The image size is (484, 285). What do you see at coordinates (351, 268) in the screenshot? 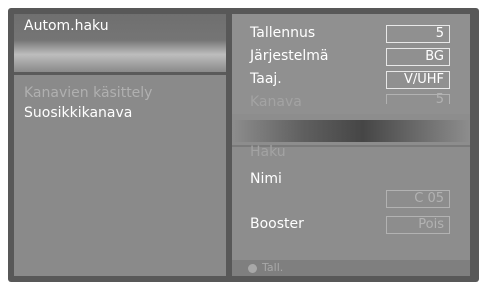
I see `footer-bar: Tall.` at bounding box center [351, 268].